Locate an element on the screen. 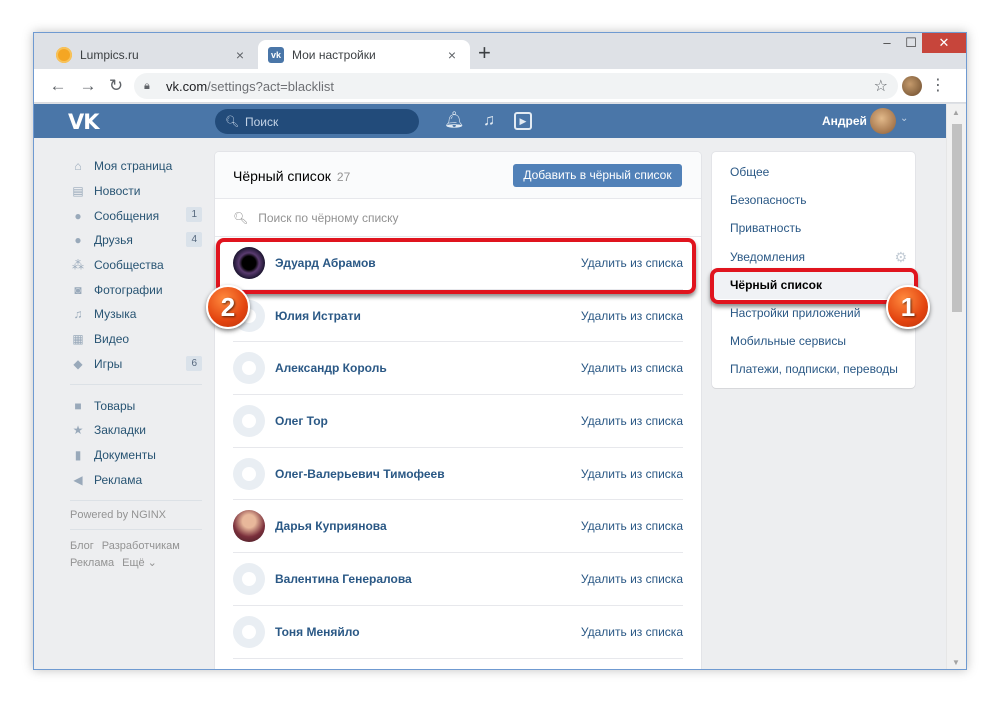 Image resolution: width=1000 pixels, height=704 pixels. step-badge-1: 1 is located at coordinates (908, 307).